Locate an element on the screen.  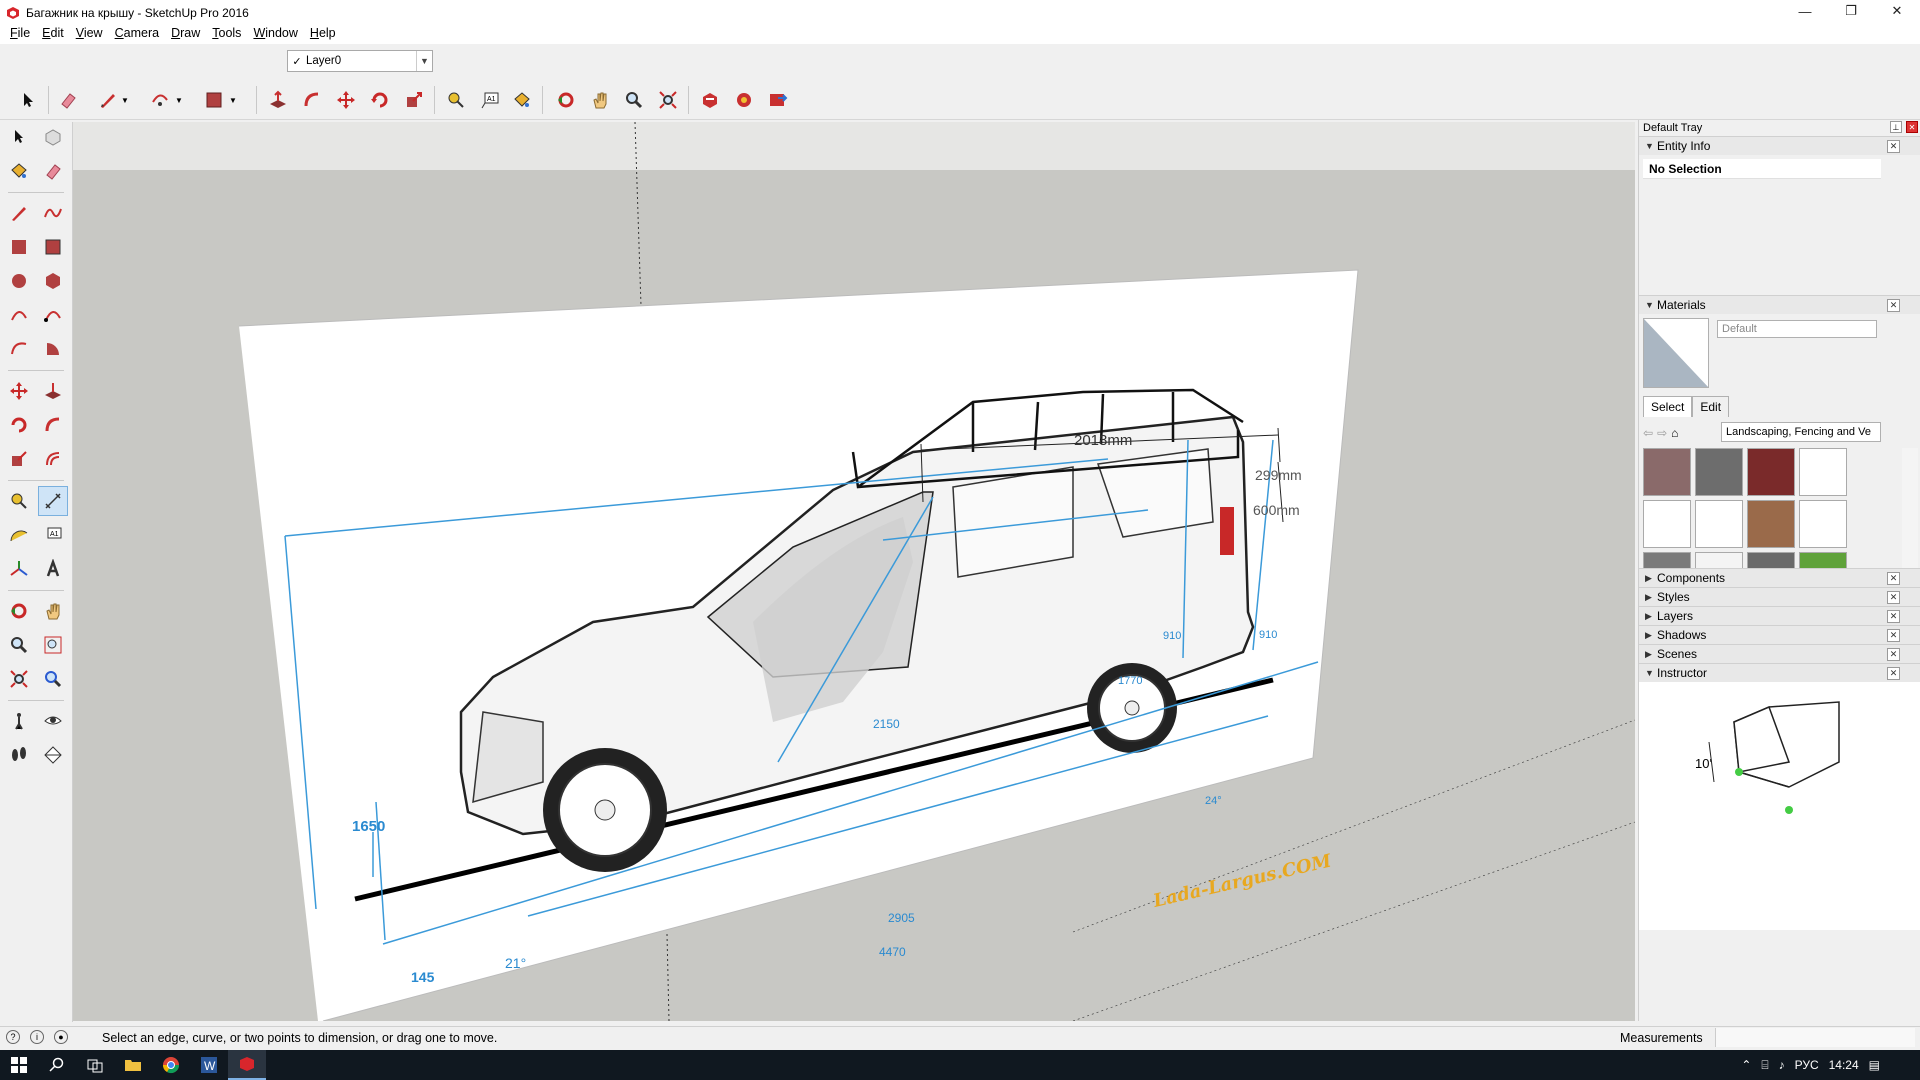
previous-view-button is located at coordinates (53, 679).